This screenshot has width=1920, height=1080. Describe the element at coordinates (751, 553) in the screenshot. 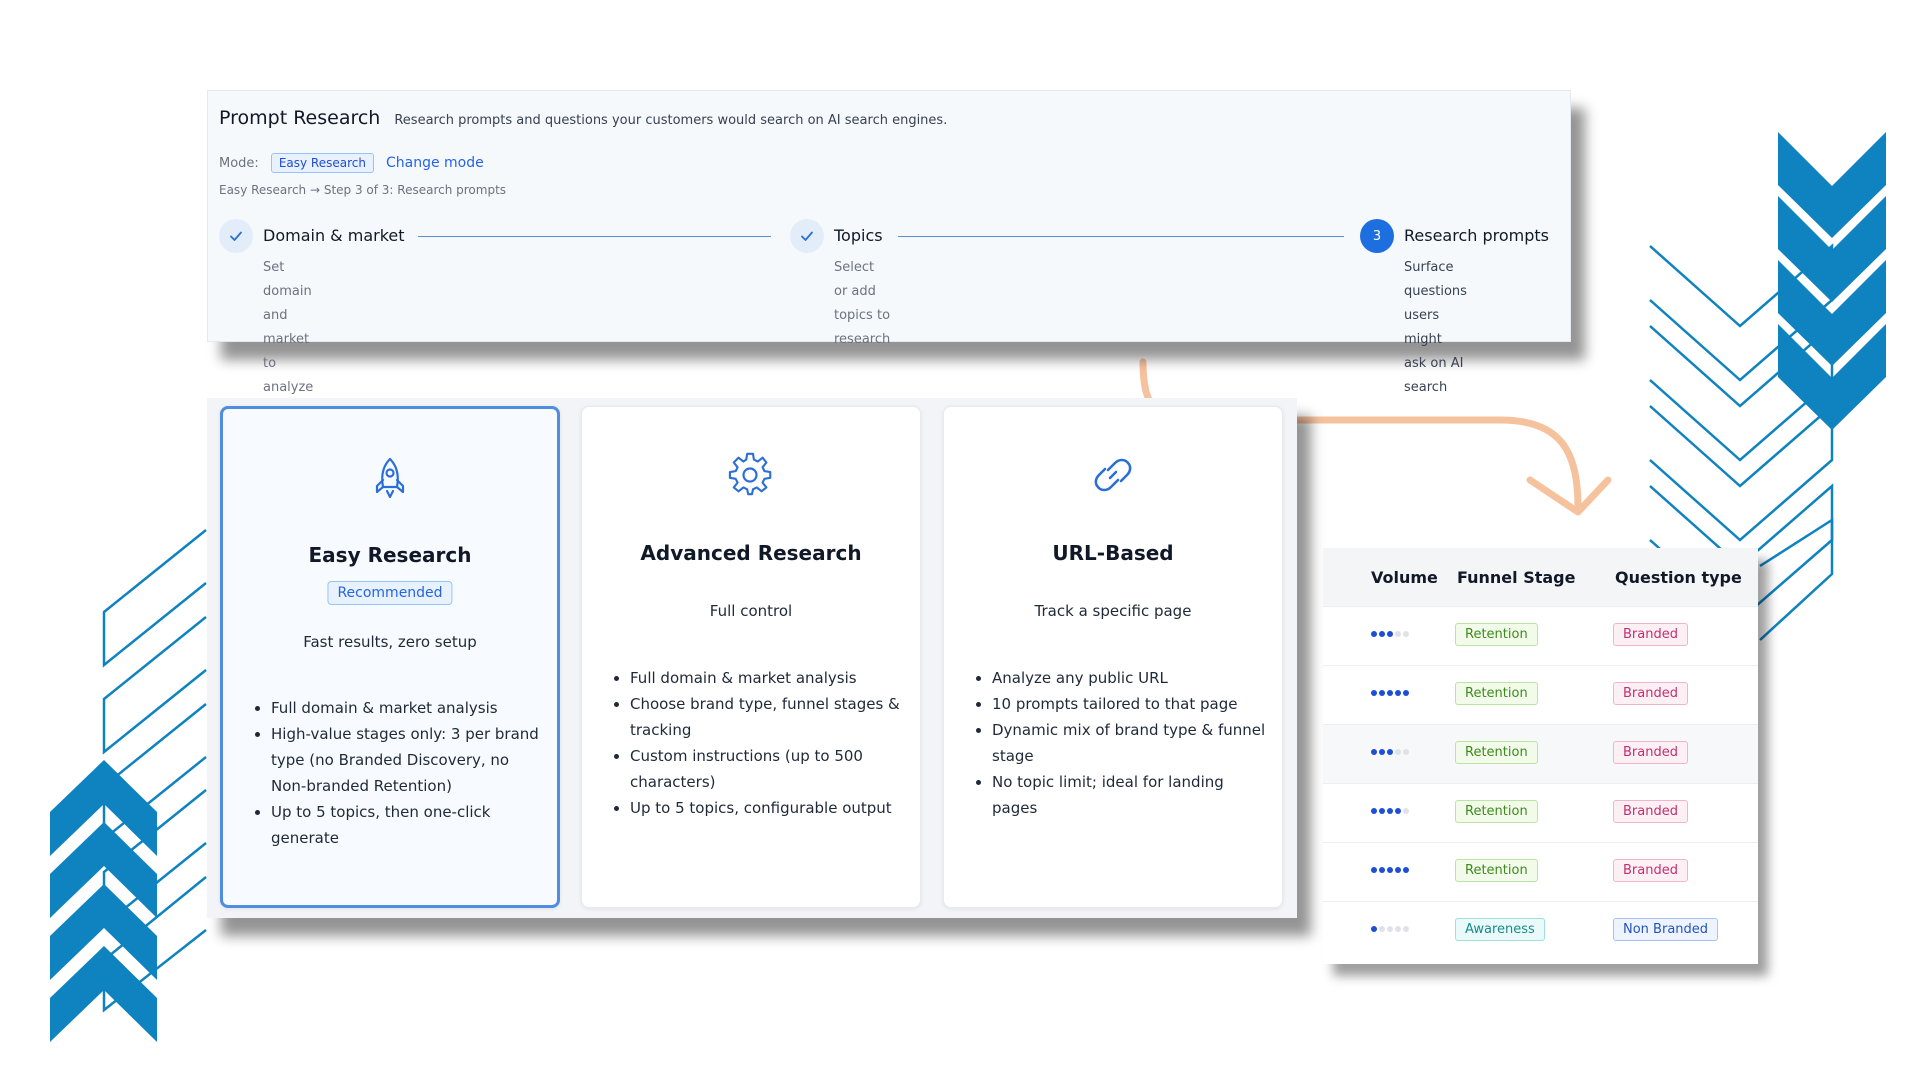

I see `card-title: Advanced Research` at that location.